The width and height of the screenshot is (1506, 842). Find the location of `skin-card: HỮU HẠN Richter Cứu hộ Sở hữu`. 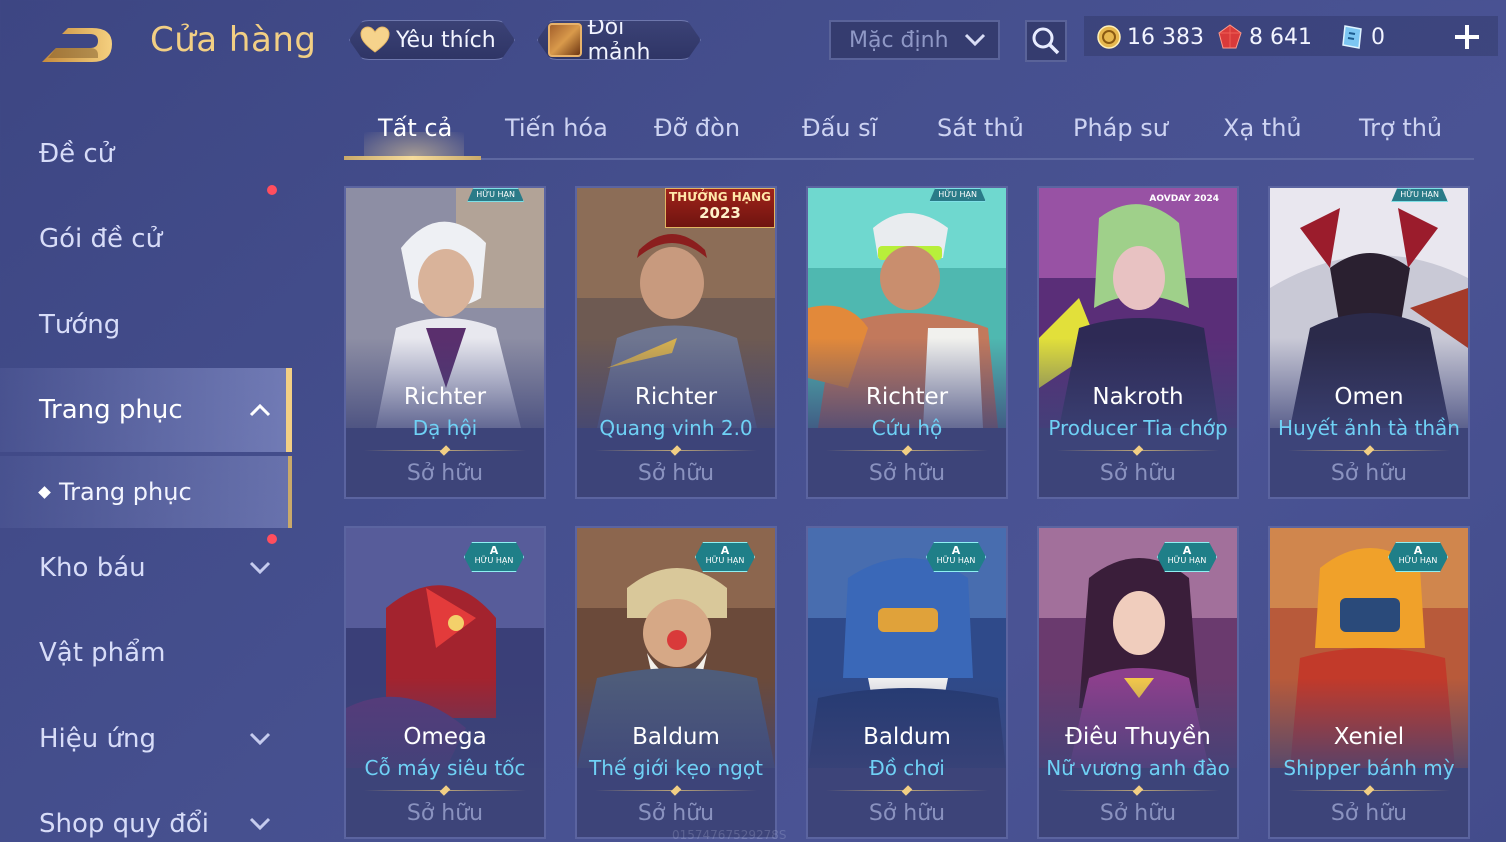

skin-card: HỮU HẠN Richter Cứu hộ Sở hữu is located at coordinates (907, 342).